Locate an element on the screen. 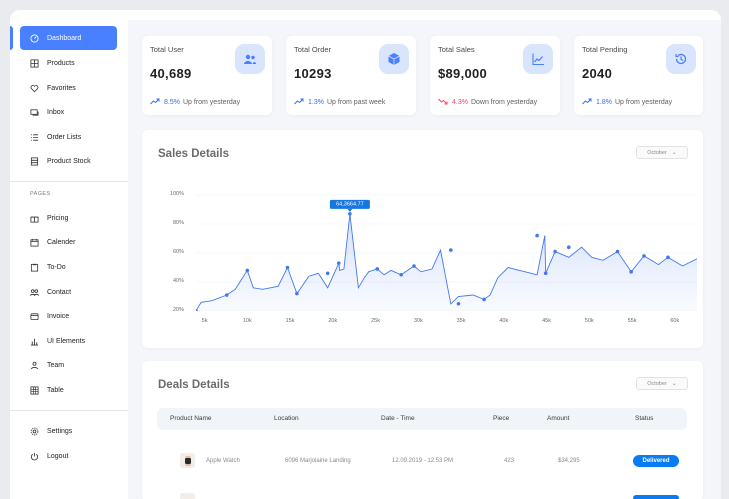 Image resolution: width=729 pixels, height=499 pixels. gear-icon is located at coordinates (34, 431).